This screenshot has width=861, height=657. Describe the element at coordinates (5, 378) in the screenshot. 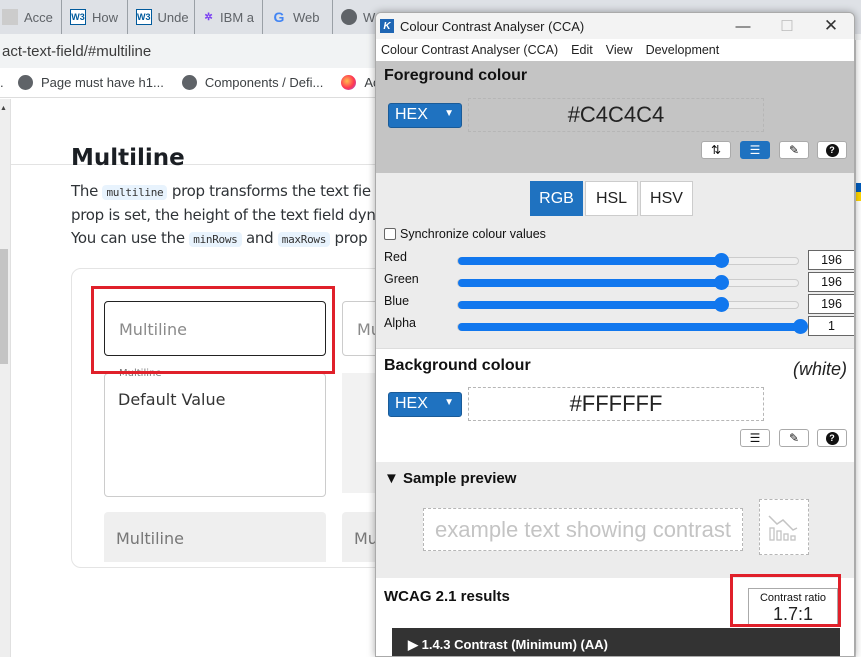

I see `sidebar-scrollbar: ▲` at that location.